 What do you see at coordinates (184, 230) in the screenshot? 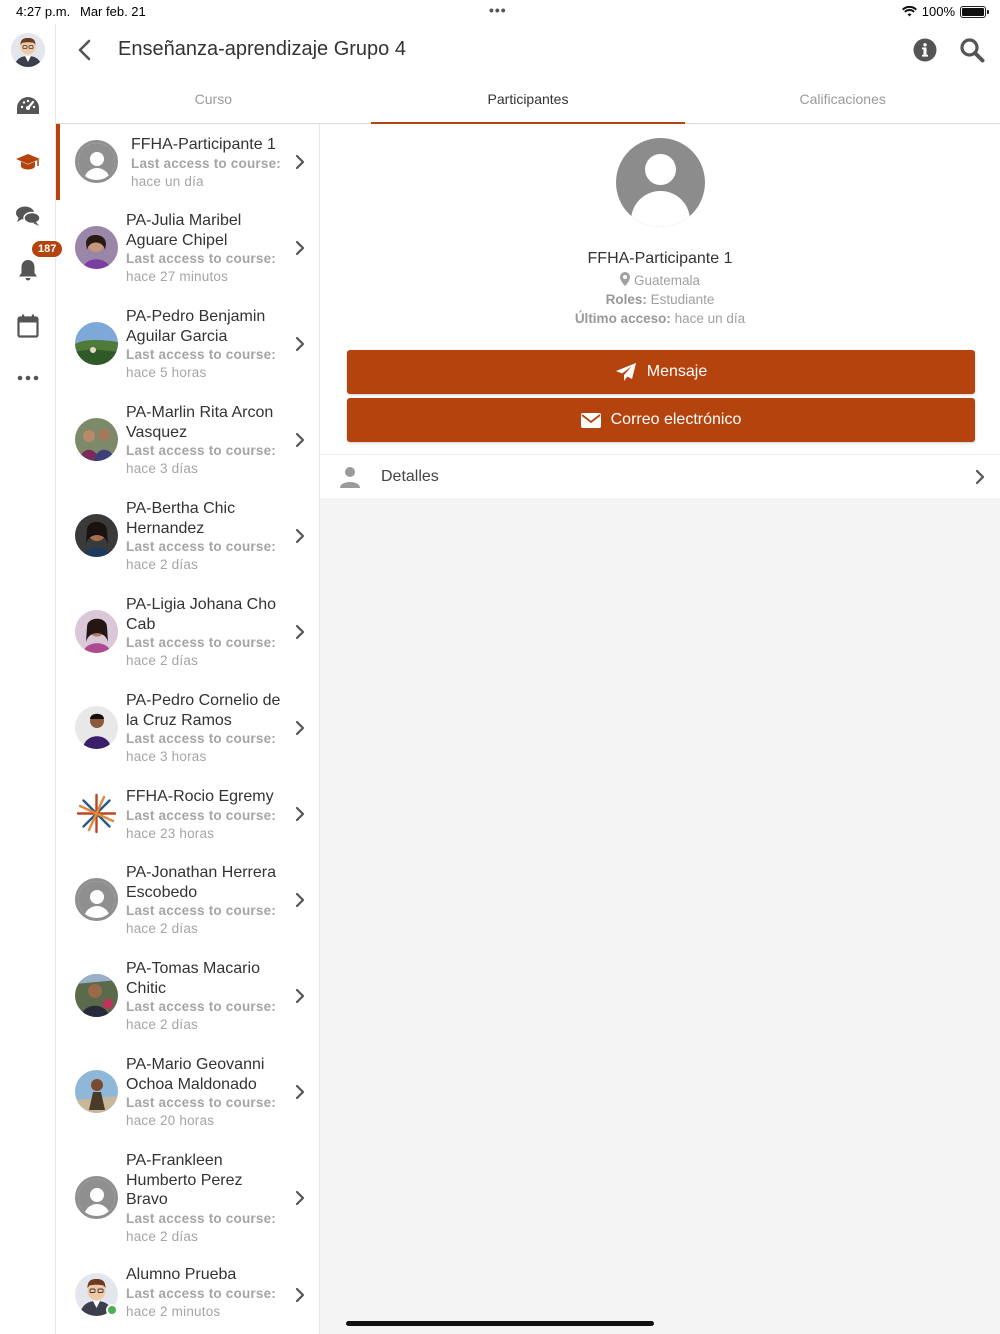
I see `participant-name: PA-Julia Maribel Aguare Chipel` at bounding box center [184, 230].